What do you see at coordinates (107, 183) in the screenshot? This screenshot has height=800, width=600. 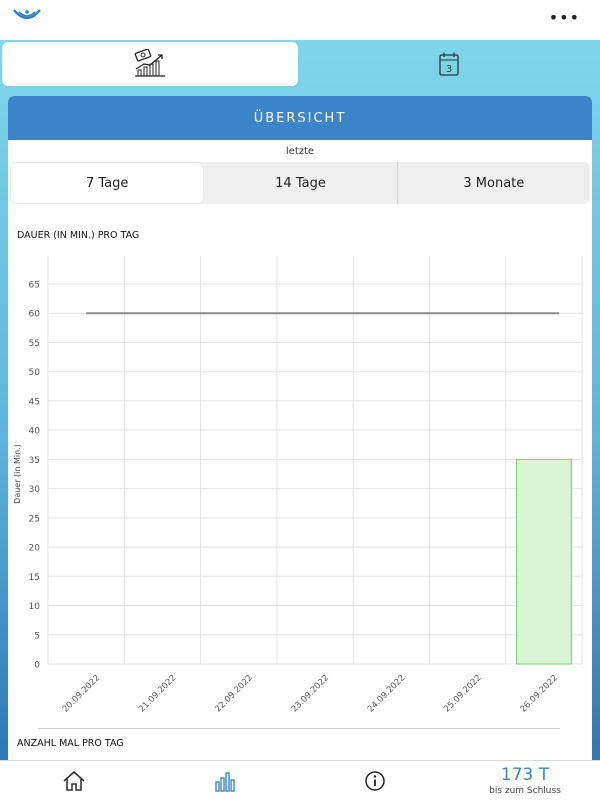 I see `period-option-7-days: 7 Tage` at bounding box center [107, 183].